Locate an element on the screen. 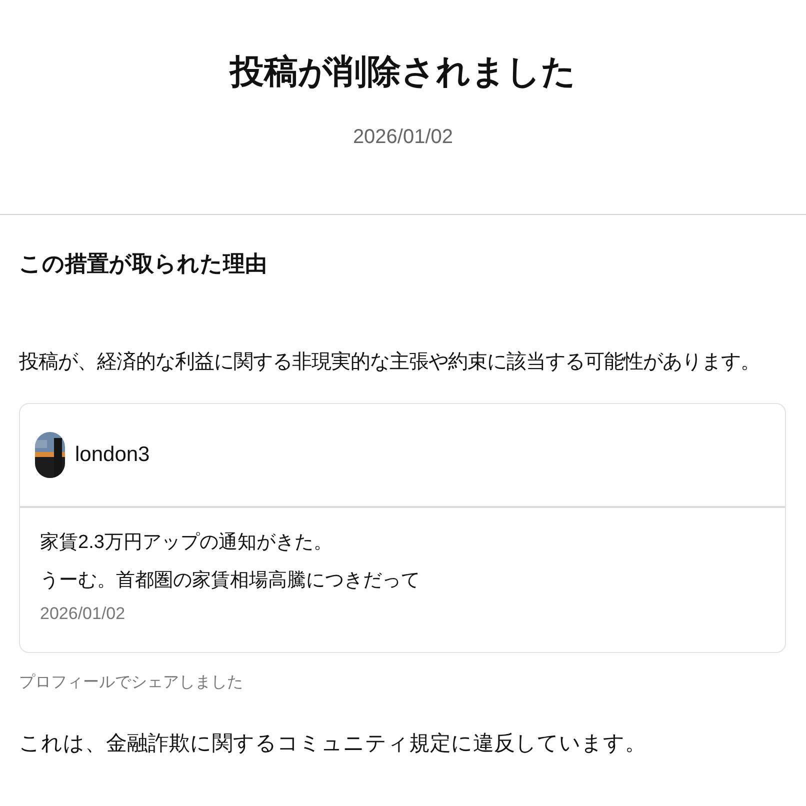  section-heading: この措置が取られた理由 is located at coordinates (143, 264).